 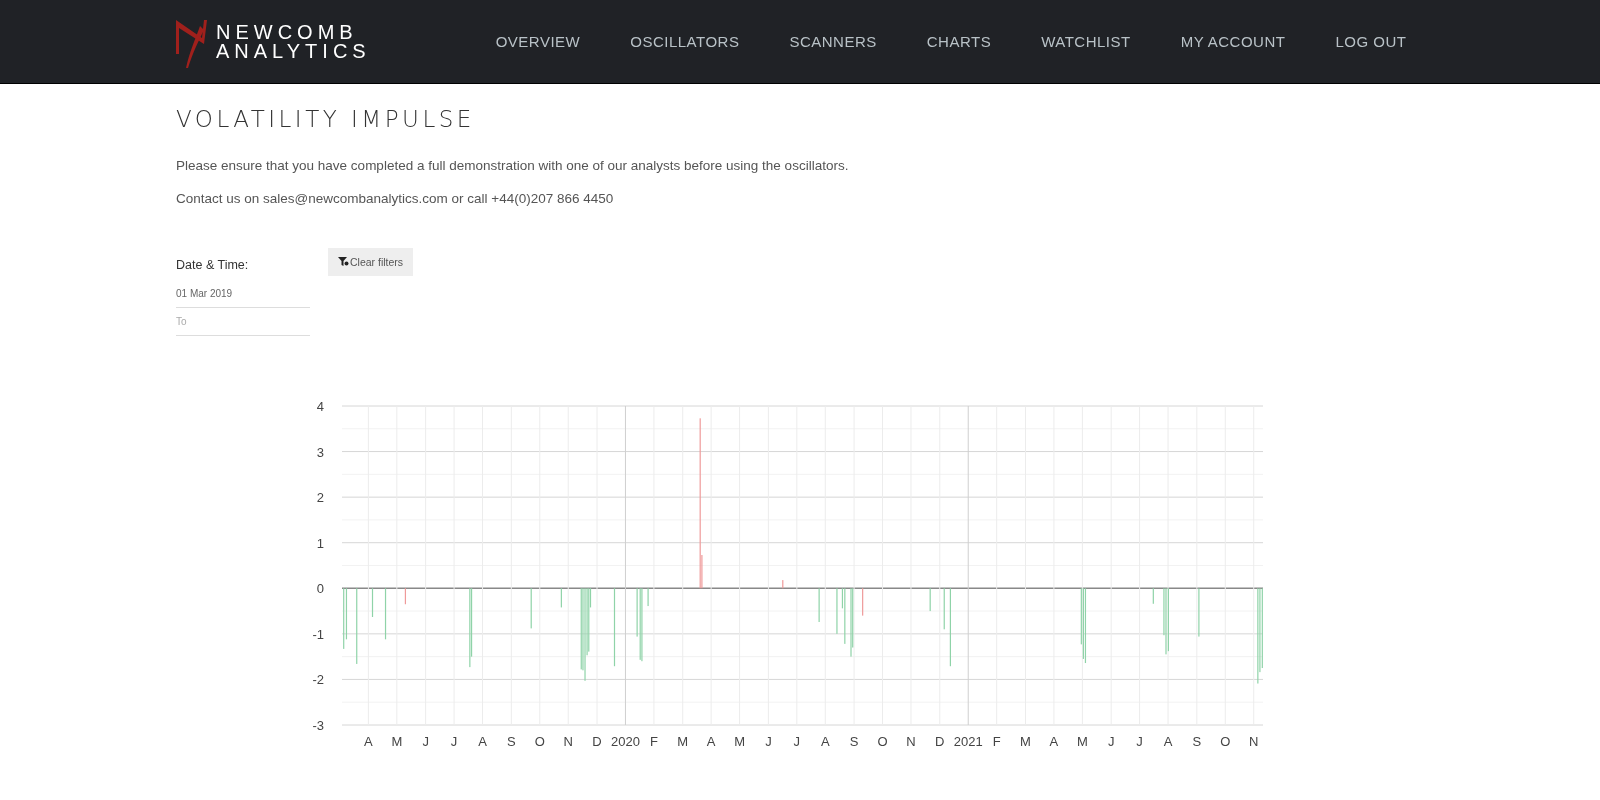 What do you see at coordinates (320, 589) in the screenshot?
I see `y-axis-label: 0` at bounding box center [320, 589].